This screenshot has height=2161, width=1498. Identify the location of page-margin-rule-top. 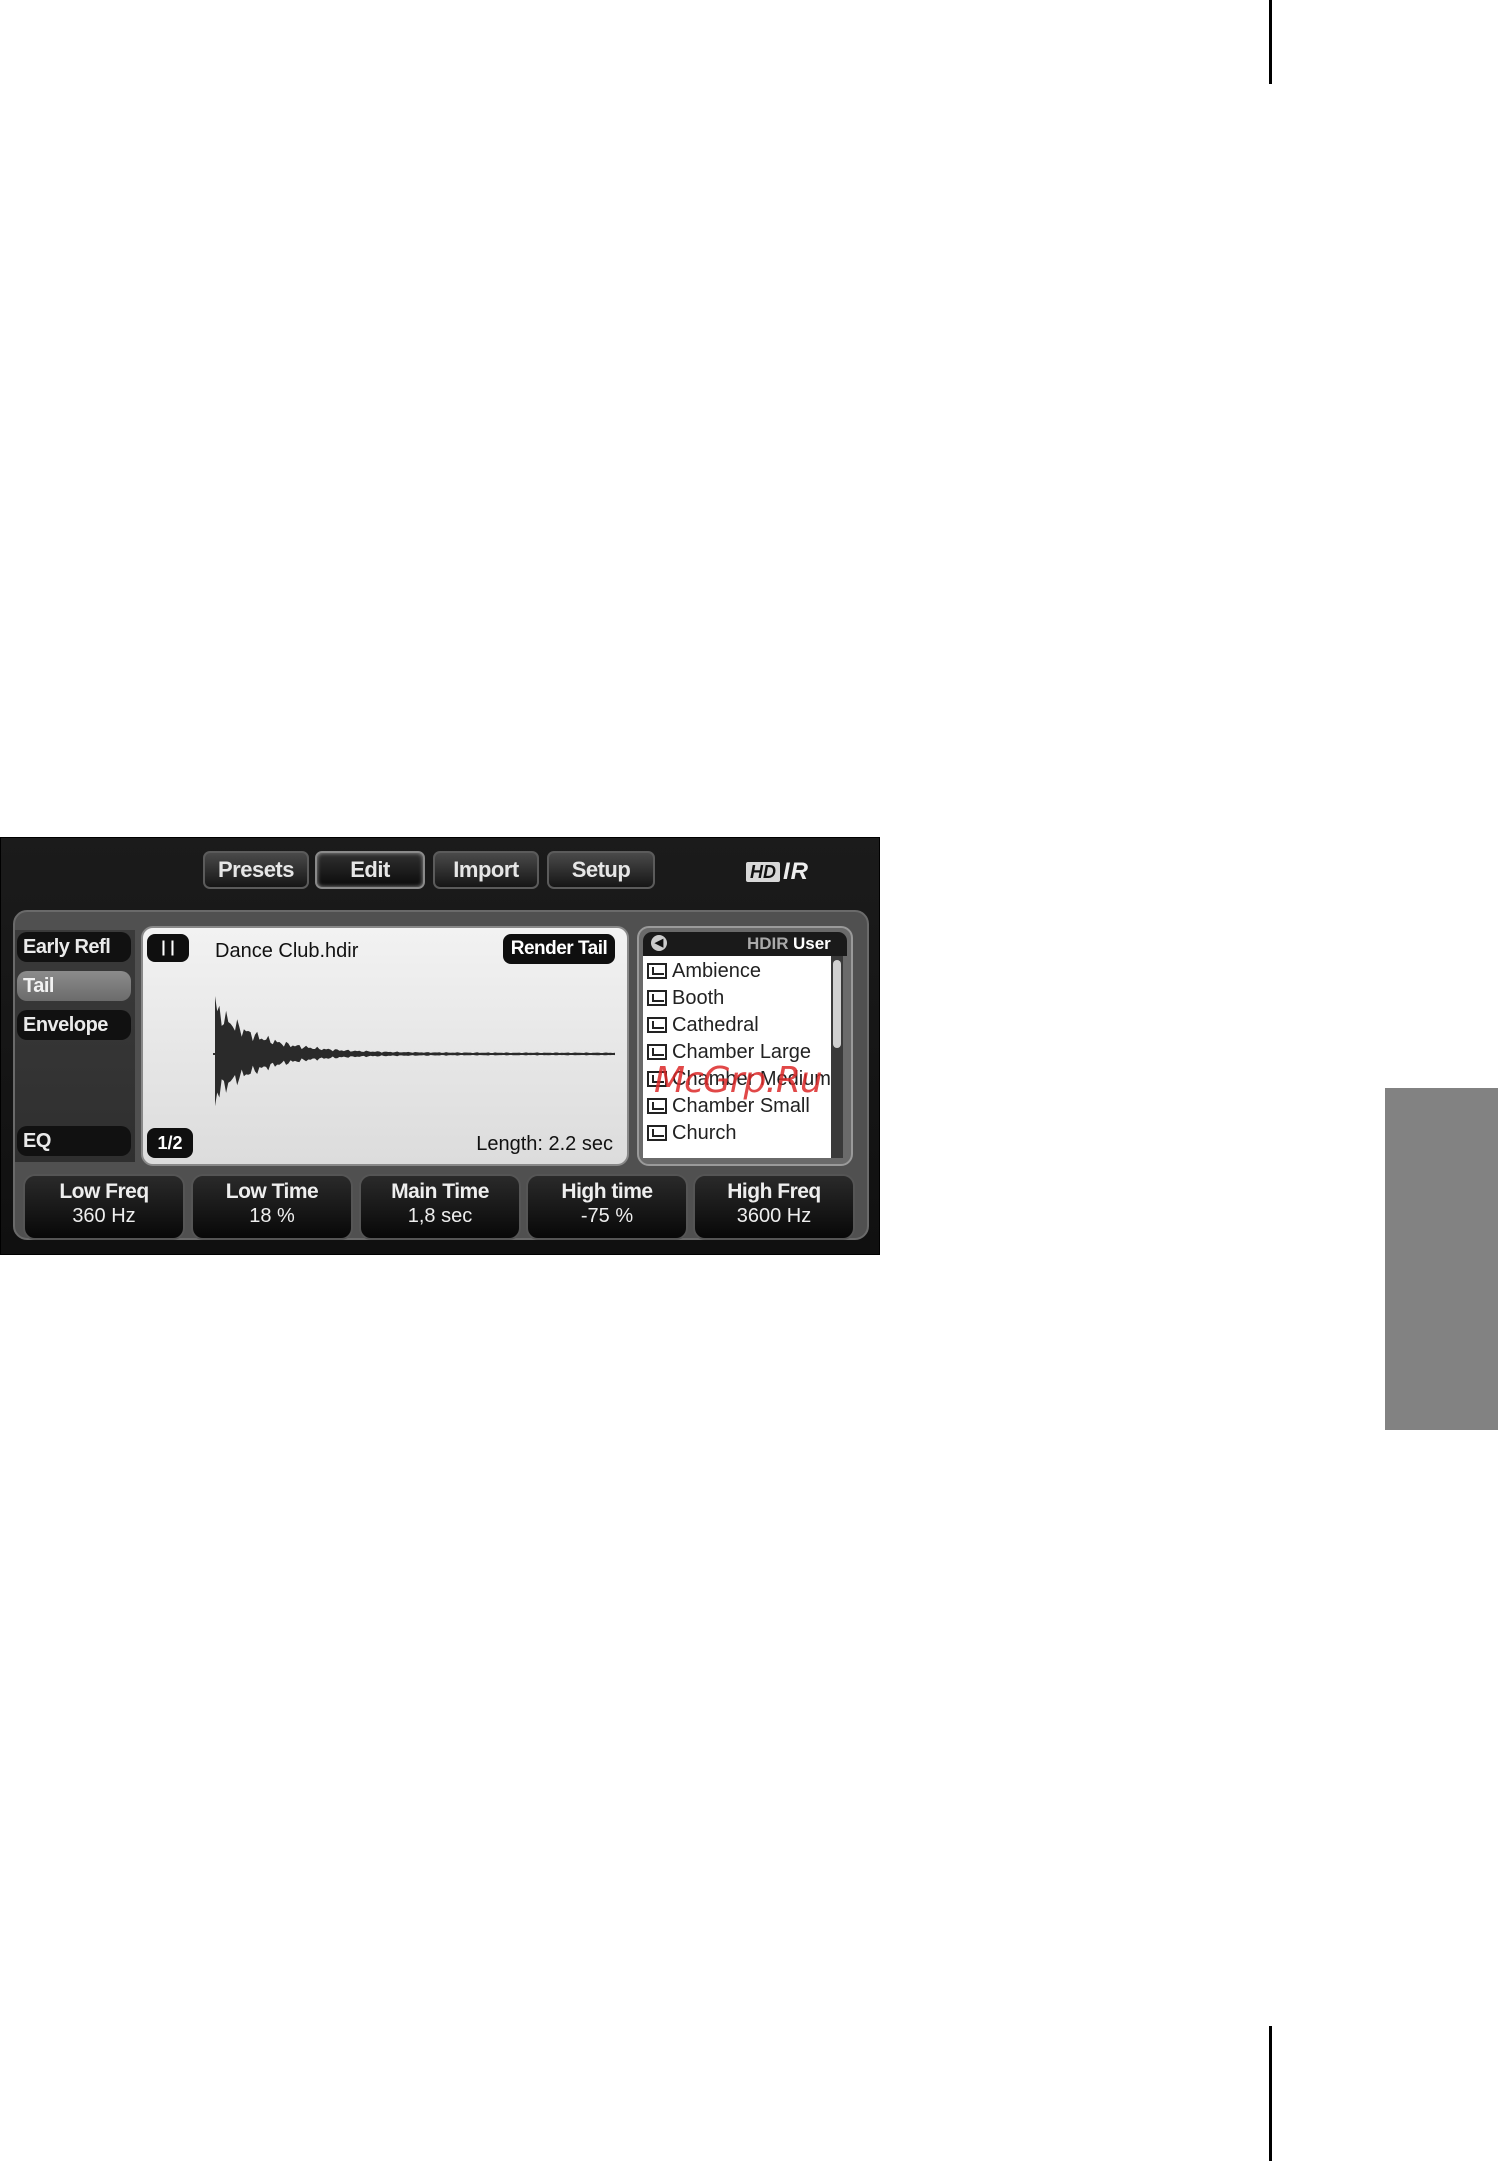
(1270, 42).